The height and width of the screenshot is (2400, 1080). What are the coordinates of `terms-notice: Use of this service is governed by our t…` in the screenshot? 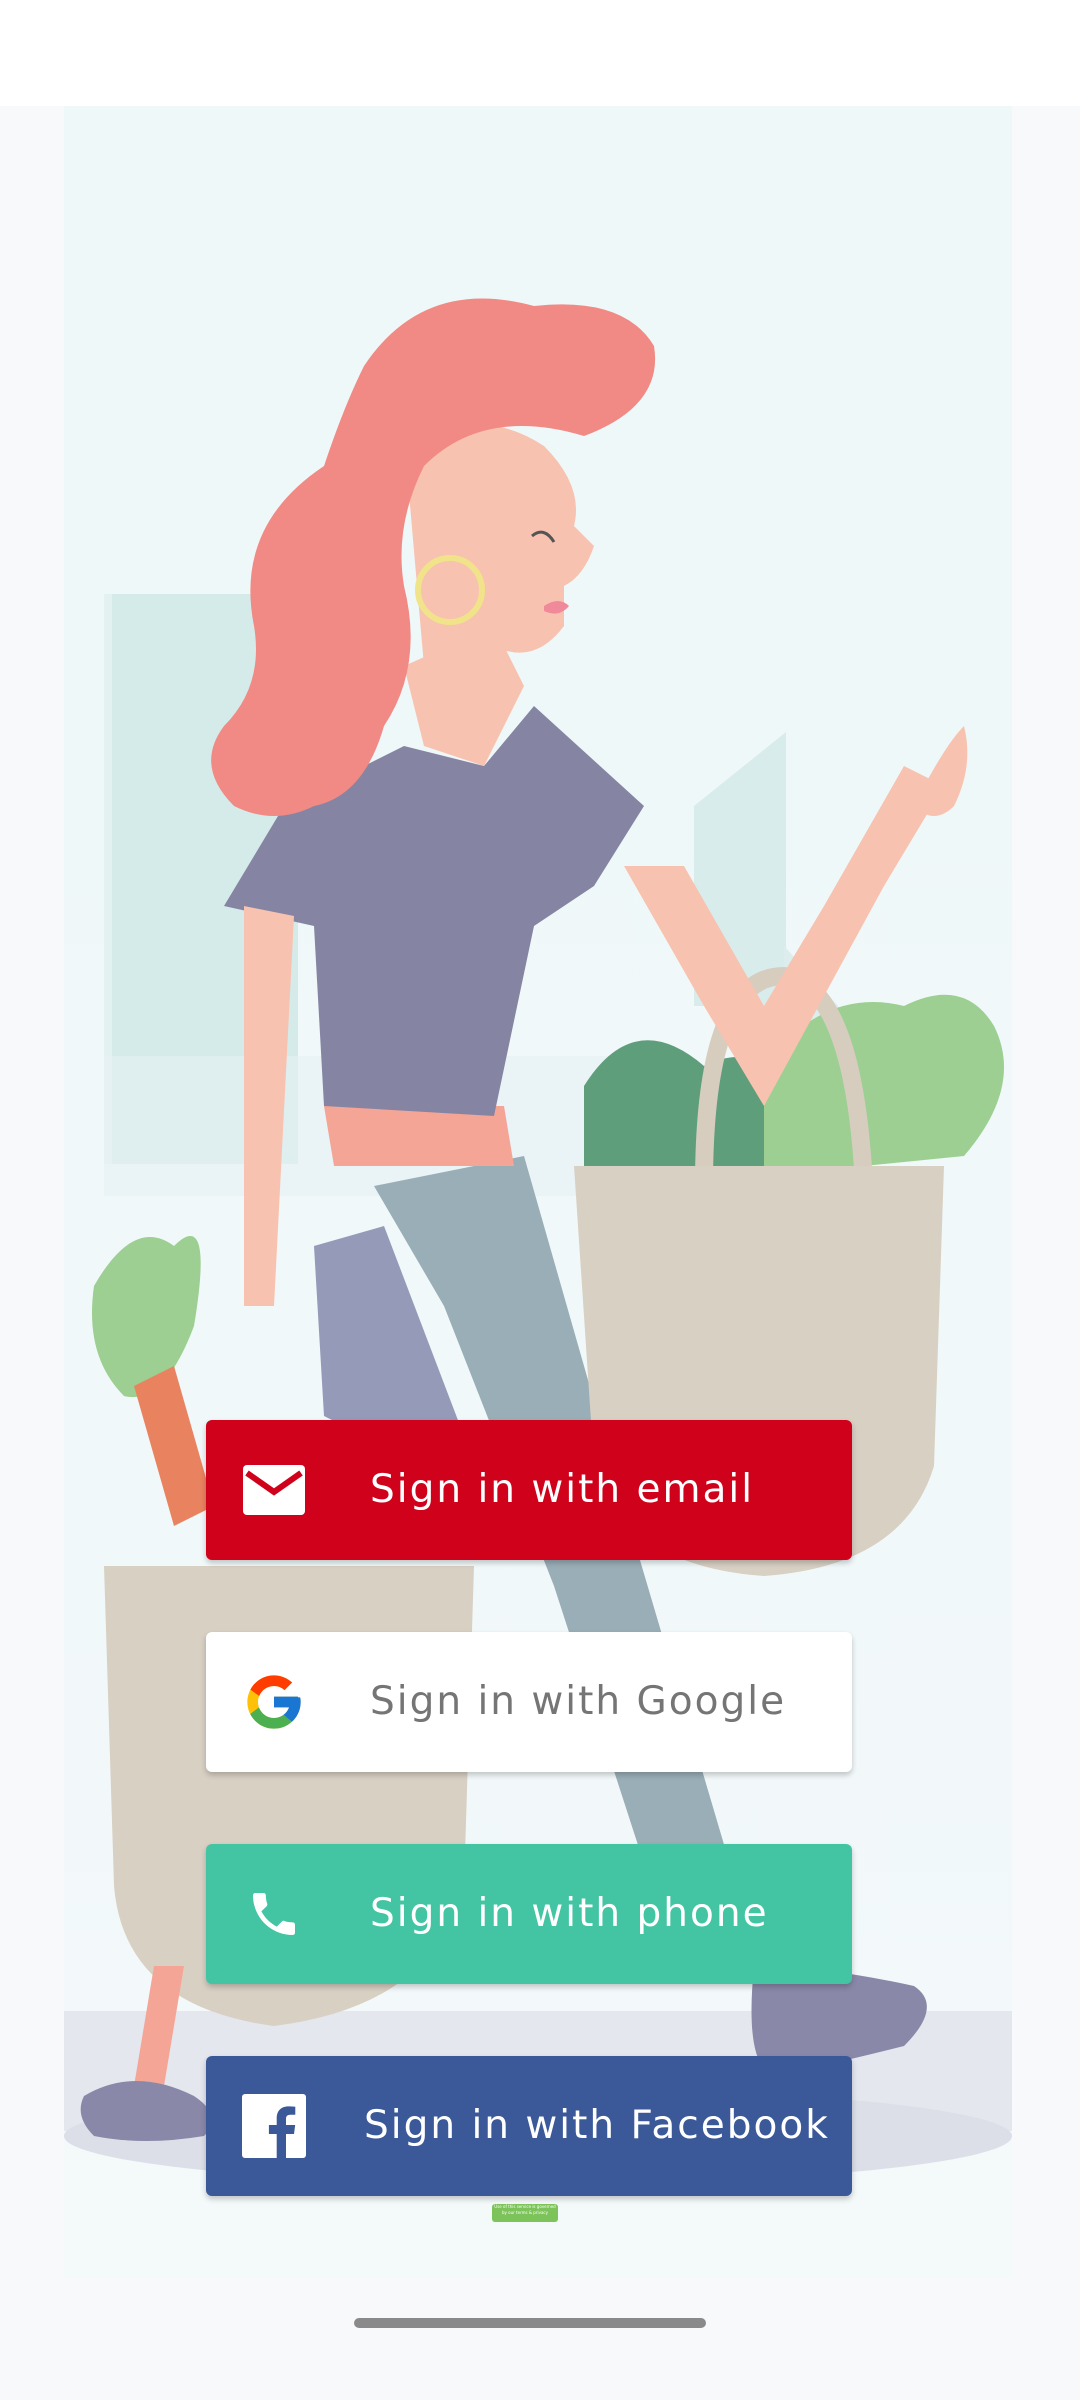 It's located at (525, 2213).